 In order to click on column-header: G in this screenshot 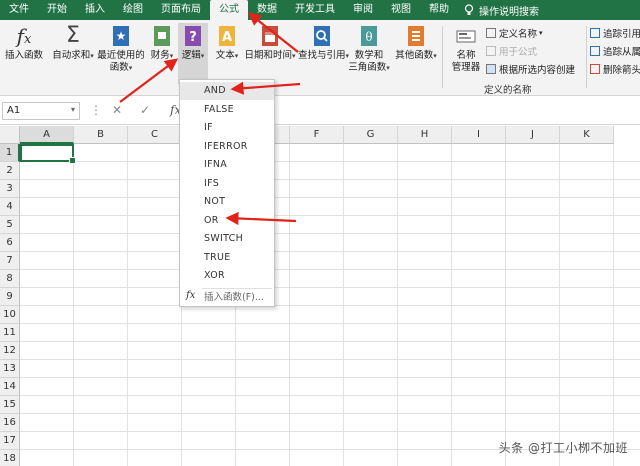, I will do `click(371, 135)`.